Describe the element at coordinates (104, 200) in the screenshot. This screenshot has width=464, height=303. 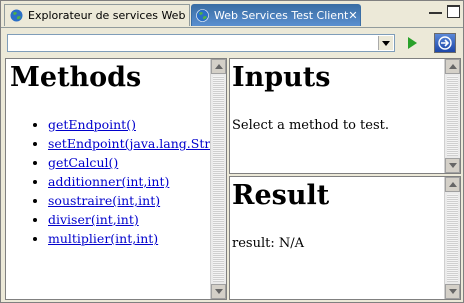
I see `method-link-soustraire: soustraire(int,int)` at that location.